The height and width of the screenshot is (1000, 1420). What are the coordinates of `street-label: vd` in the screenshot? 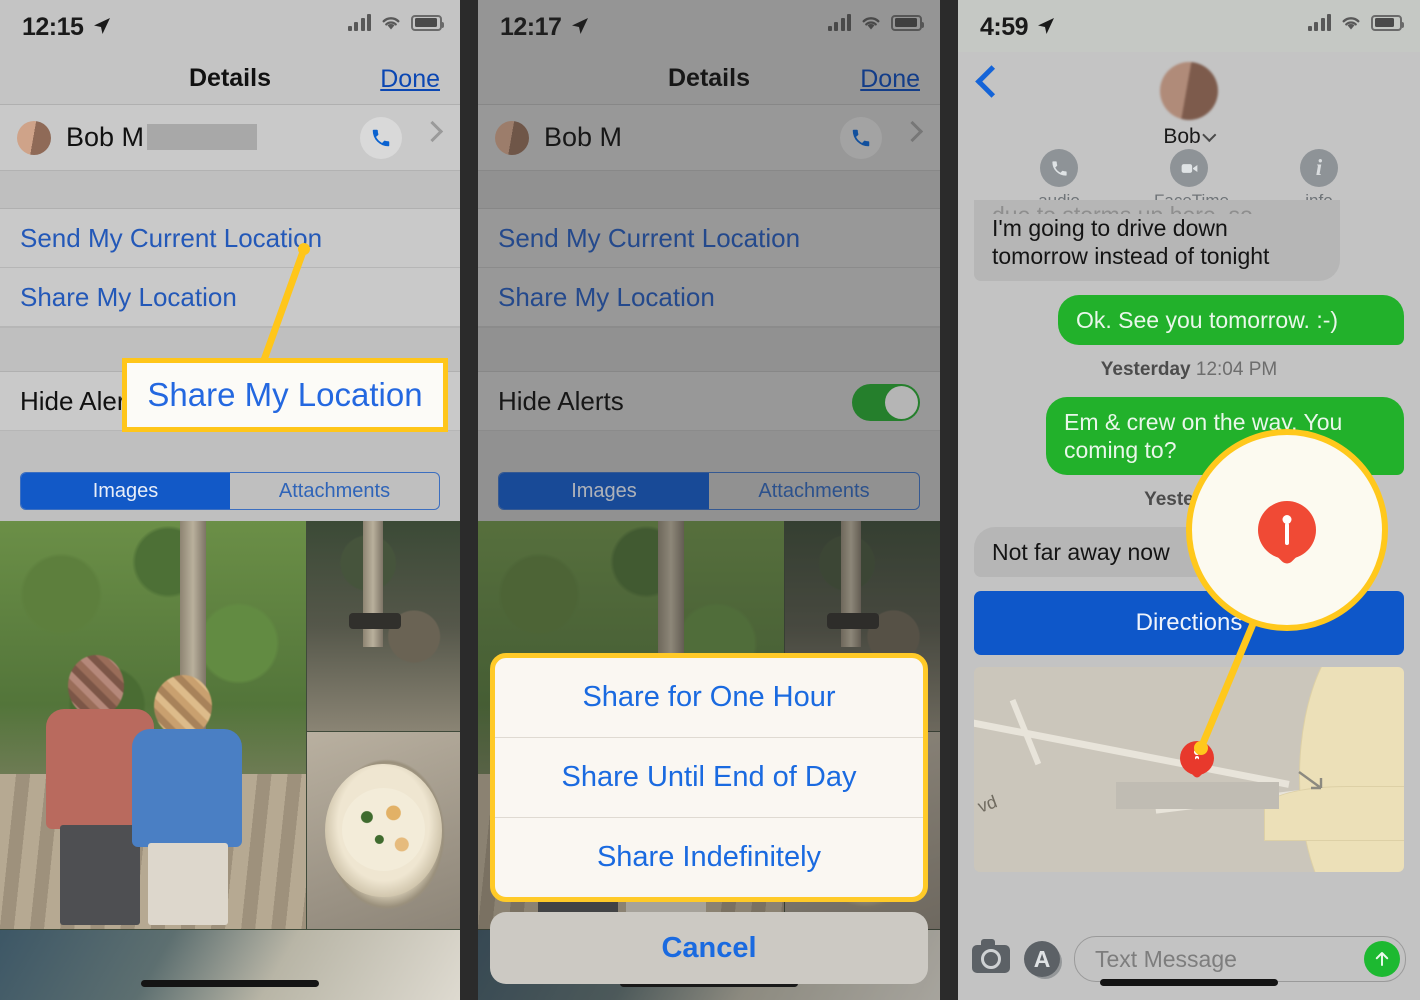 It's located at (987, 804).